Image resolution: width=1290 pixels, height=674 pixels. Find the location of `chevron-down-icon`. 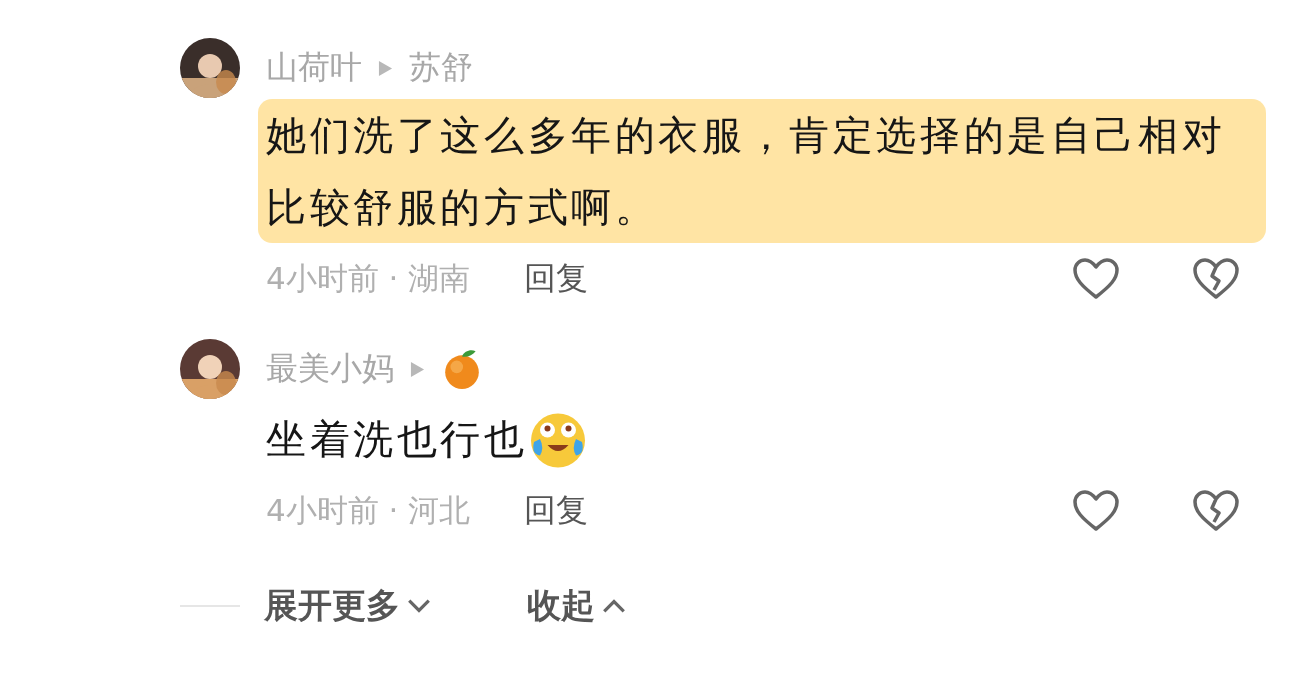

chevron-down-icon is located at coordinates (419, 606).